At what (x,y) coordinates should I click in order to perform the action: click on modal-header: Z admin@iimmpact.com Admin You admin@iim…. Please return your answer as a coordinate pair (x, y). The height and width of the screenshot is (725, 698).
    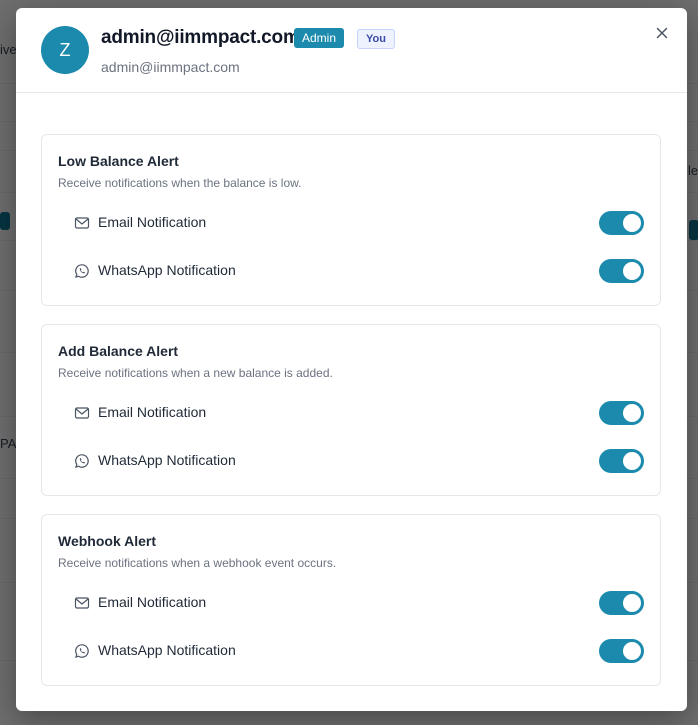
    Looking at the image, I should click on (351, 50).